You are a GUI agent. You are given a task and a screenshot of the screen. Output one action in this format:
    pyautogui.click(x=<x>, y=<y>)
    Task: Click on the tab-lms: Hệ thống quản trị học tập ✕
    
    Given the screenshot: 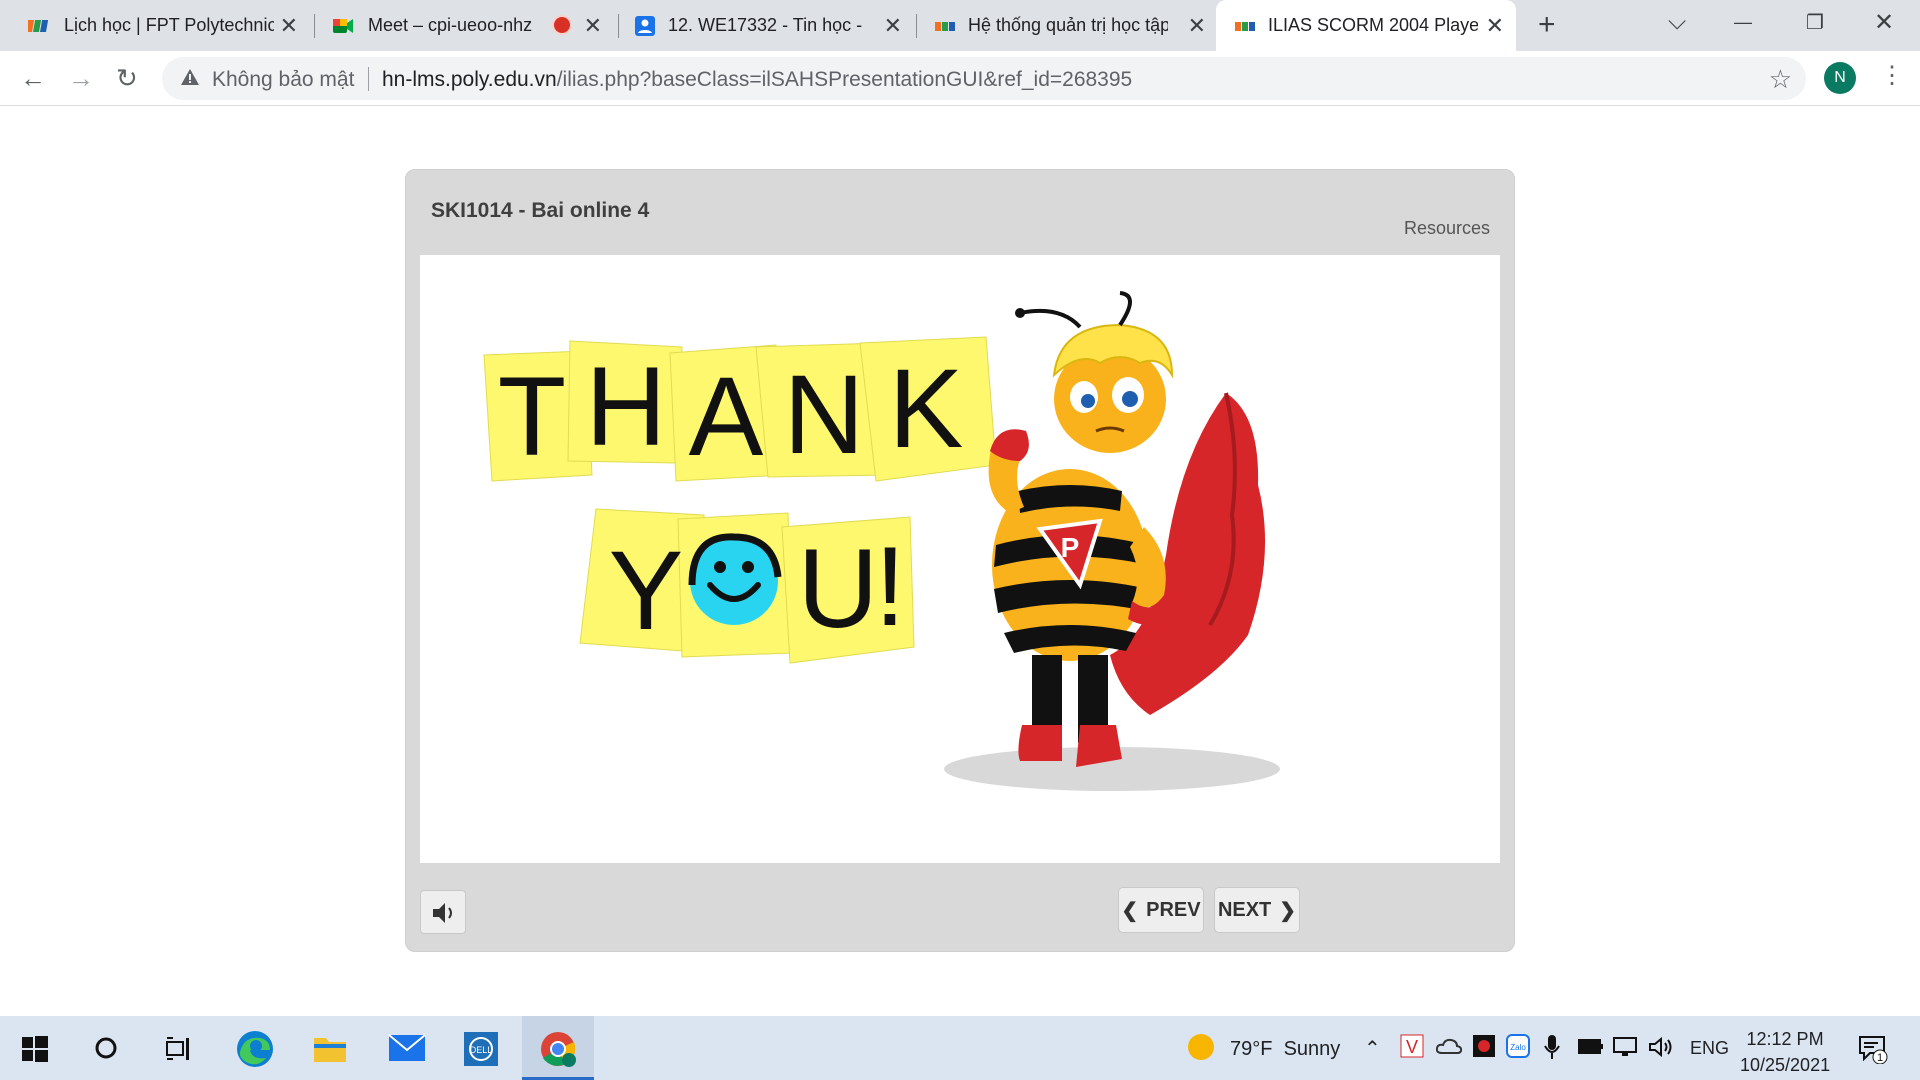 What is the action you would take?
    pyautogui.click(x=1069, y=25)
    